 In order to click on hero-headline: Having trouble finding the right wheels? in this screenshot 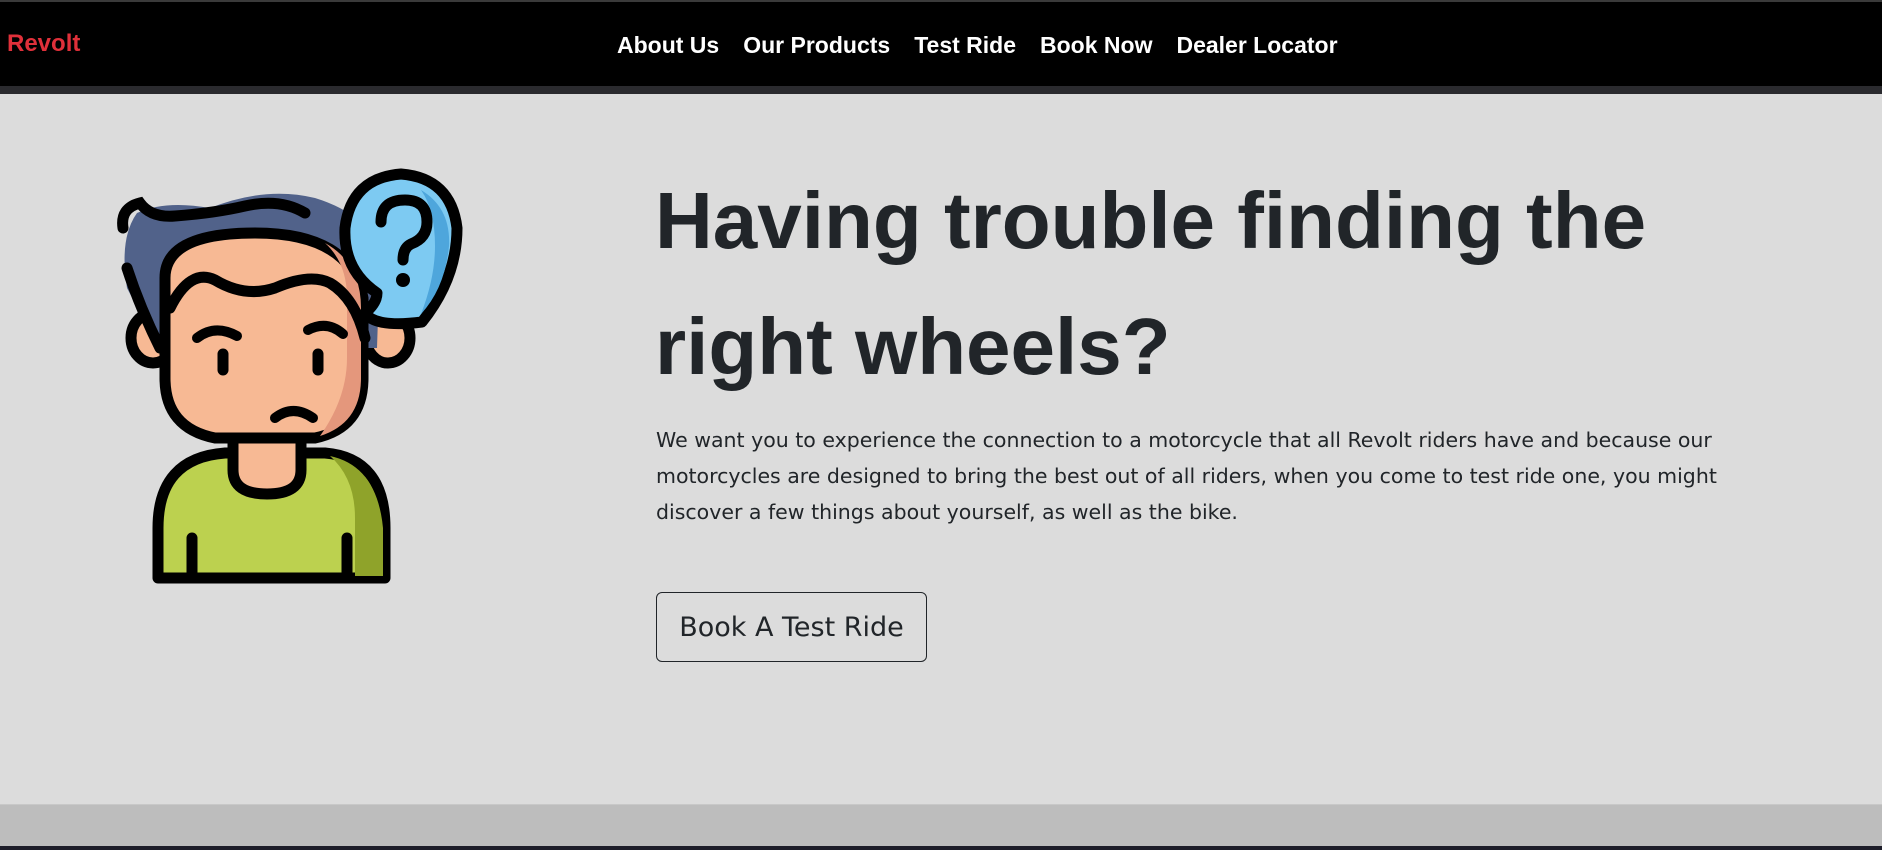, I will do `click(1151, 283)`.